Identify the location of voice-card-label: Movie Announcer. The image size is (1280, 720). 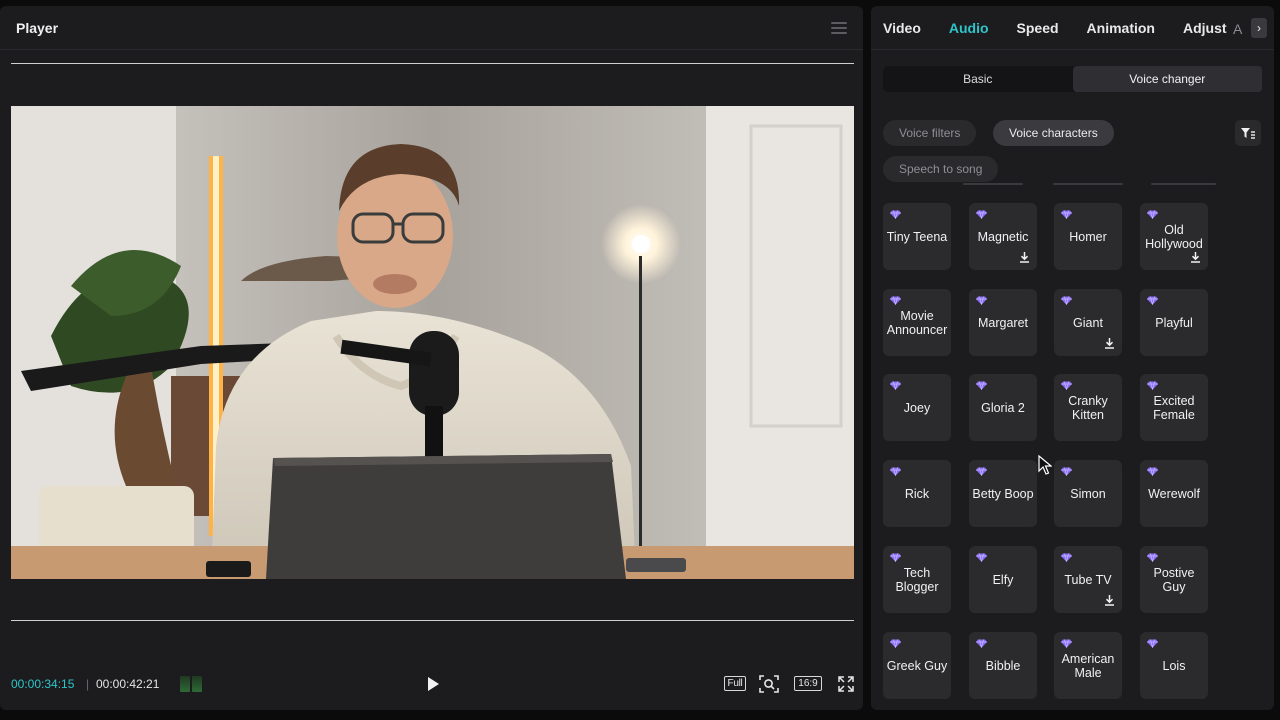
(917, 322).